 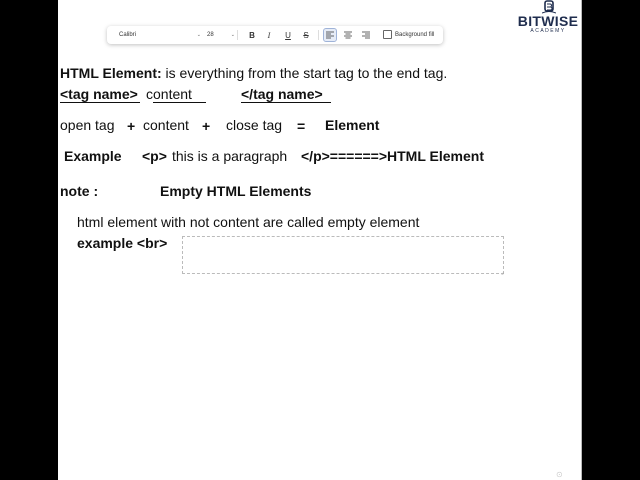 I want to click on tag-name-close: </tag name>, so click(x=282, y=94).